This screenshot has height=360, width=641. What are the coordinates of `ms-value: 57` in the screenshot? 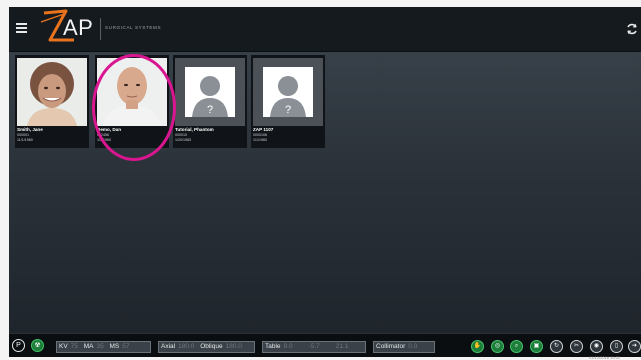 It's located at (126, 346).